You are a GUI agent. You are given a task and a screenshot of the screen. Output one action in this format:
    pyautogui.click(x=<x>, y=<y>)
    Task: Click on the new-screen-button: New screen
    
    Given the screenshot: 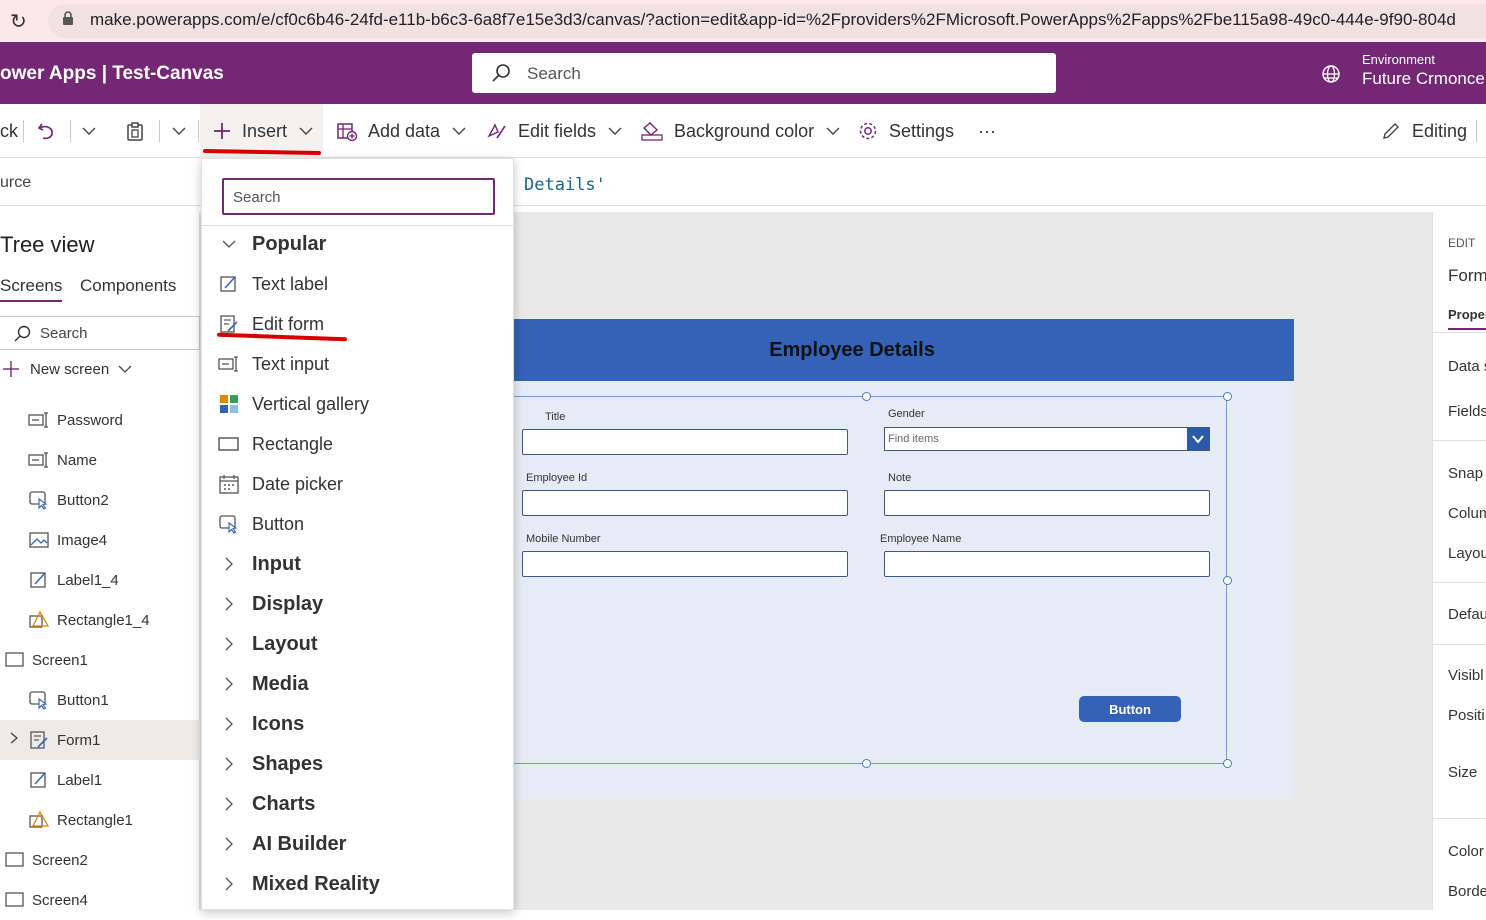 What is the action you would take?
    pyautogui.click(x=66, y=369)
    